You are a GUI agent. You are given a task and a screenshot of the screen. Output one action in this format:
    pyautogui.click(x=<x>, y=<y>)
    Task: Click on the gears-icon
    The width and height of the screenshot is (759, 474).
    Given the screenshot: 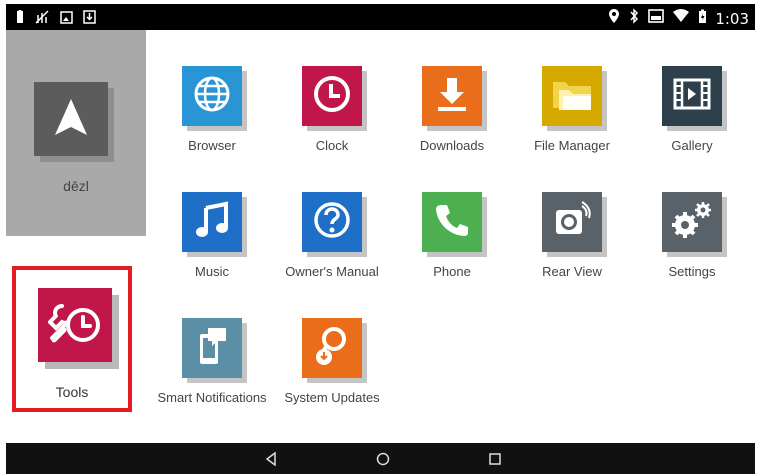 What is the action you would take?
    pyautogui.click(x=692, y=222)
    